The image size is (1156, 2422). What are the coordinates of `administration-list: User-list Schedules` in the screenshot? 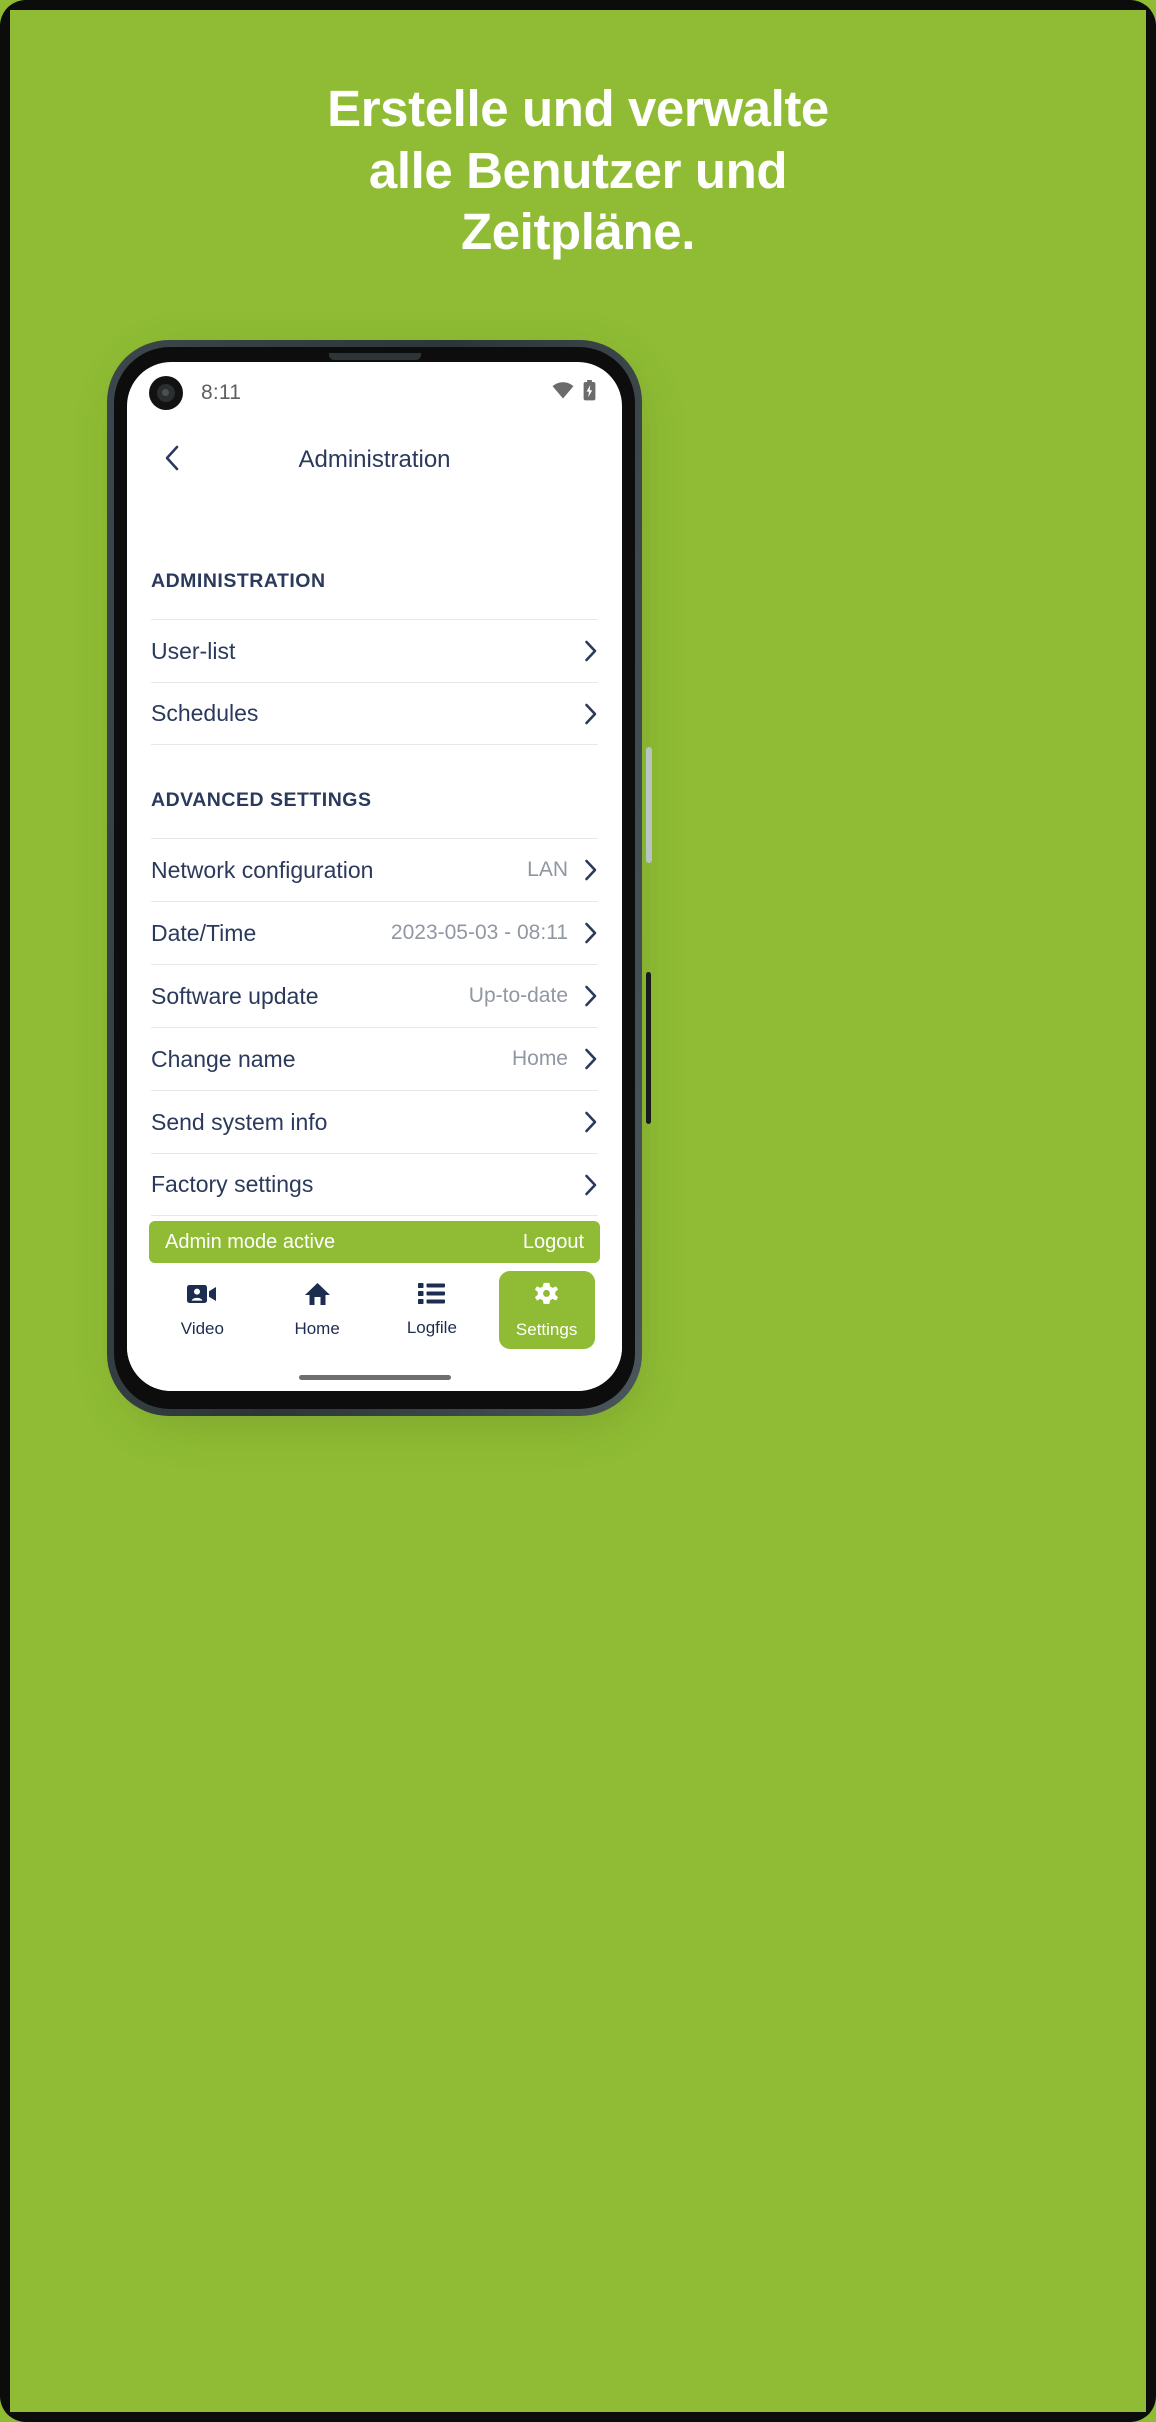 It's located at (374, 682).